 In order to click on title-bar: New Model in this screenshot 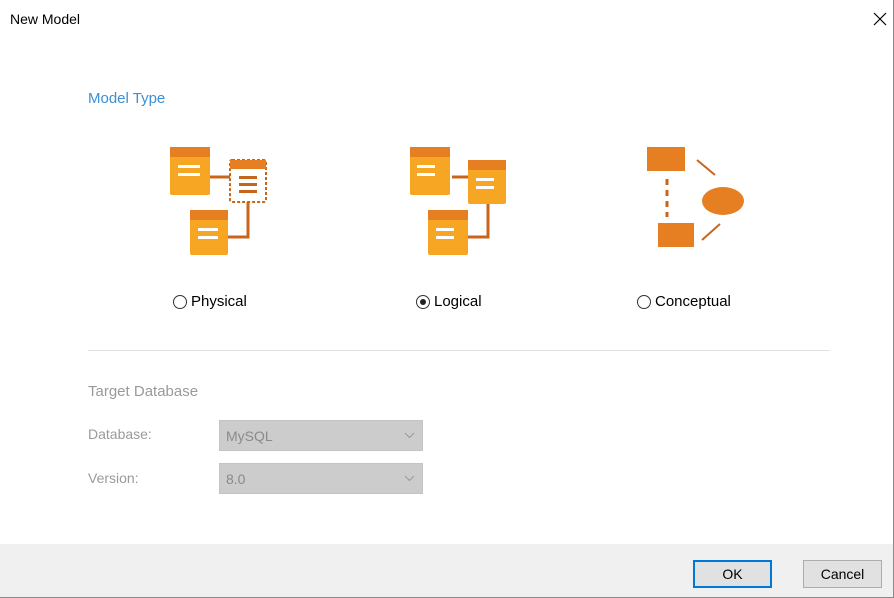, I will do `click(446, 19)`.